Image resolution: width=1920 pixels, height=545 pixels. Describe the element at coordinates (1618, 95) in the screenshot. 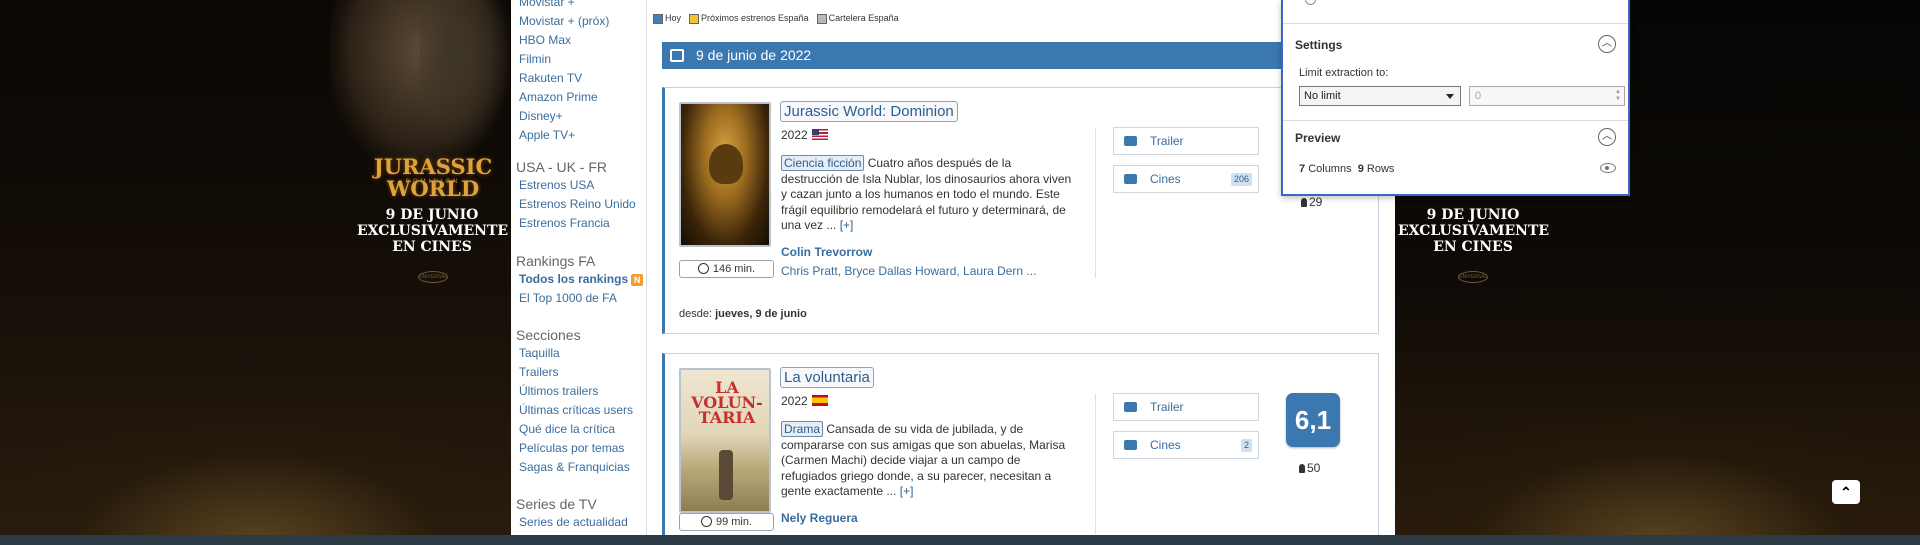

I see `spinner-icon: ▲ ▼` at that location.